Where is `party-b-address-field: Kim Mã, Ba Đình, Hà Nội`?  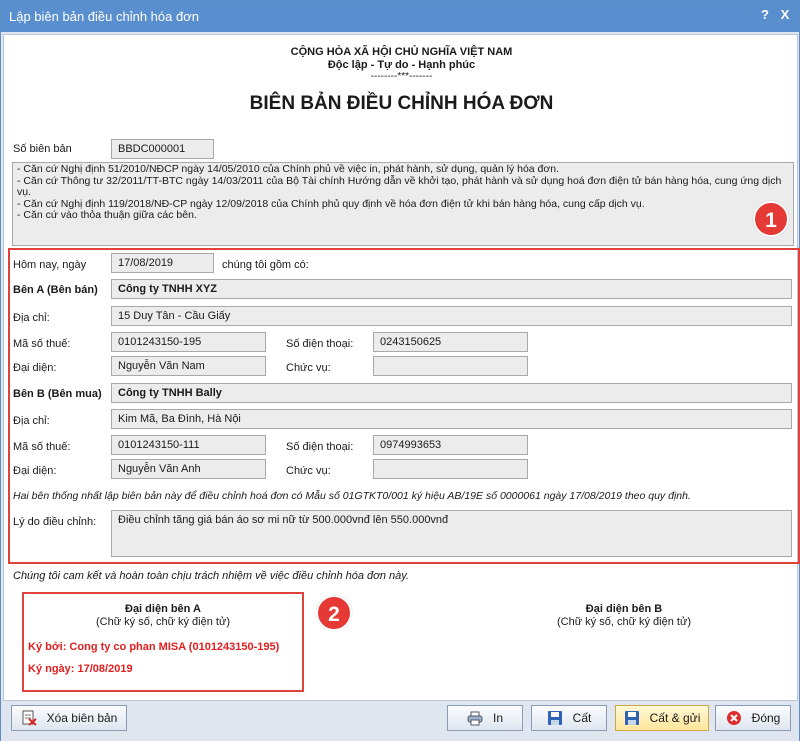
party-b-address-field: Kim Mã, Ba Đình, Hà Nội is located at coordinates (451, 419).